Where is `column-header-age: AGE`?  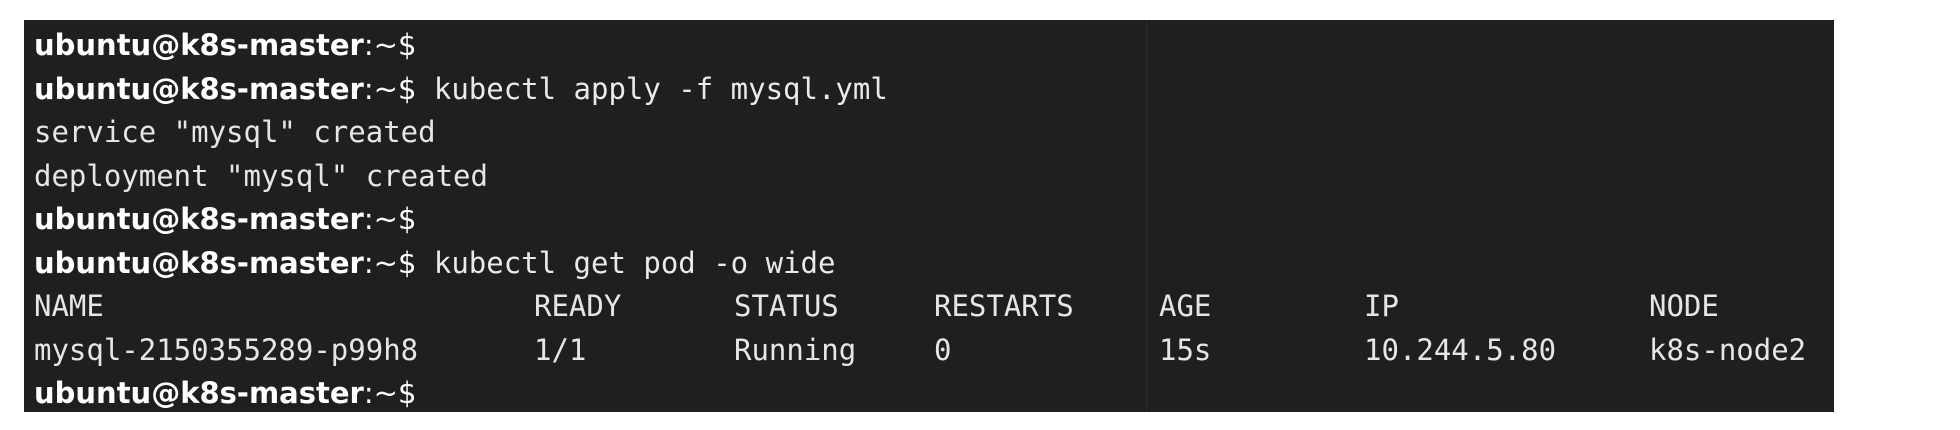 column-header-age: AGE is located at coordinates (1185, 306).